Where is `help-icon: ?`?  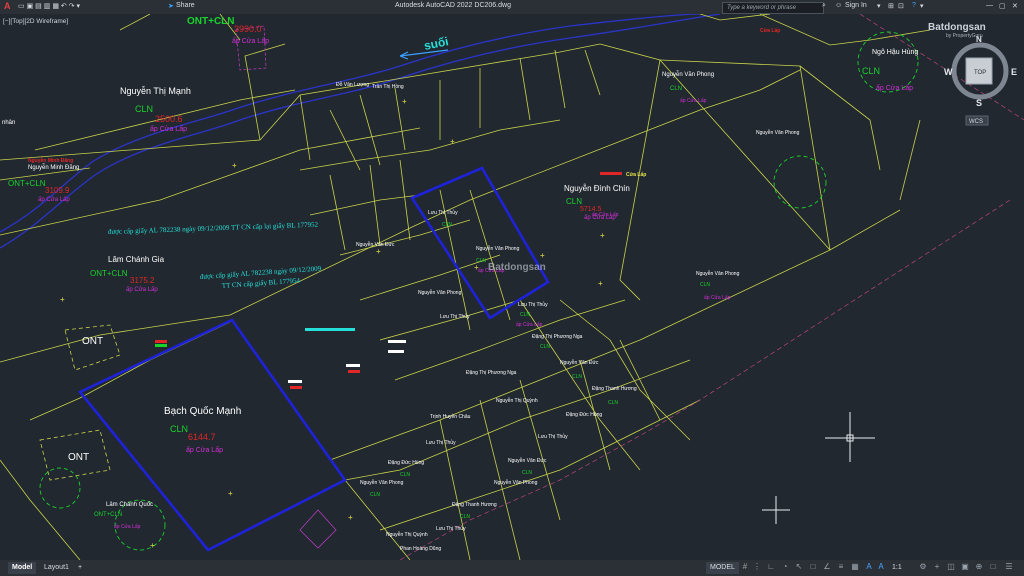 help-icon: ? is located at coordinates (914, 5).